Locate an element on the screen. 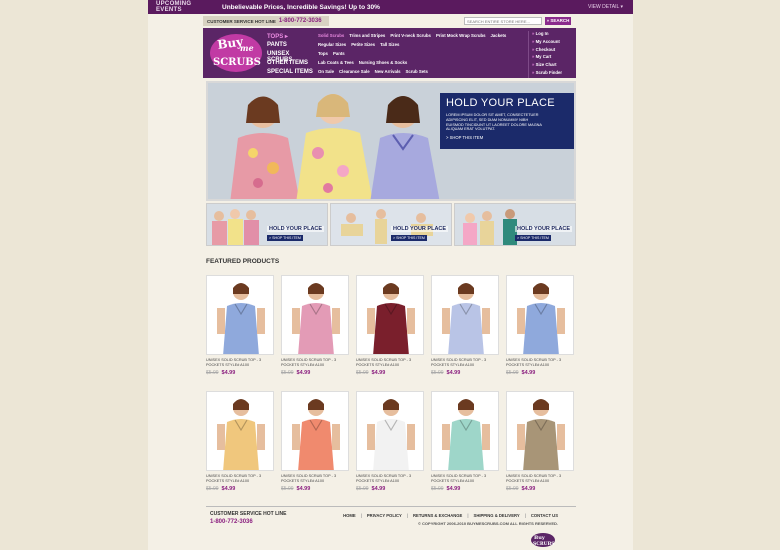 The image size is (780, 550). scrub-finder-link: Scrub Finder is located at coordinates (552, 74).